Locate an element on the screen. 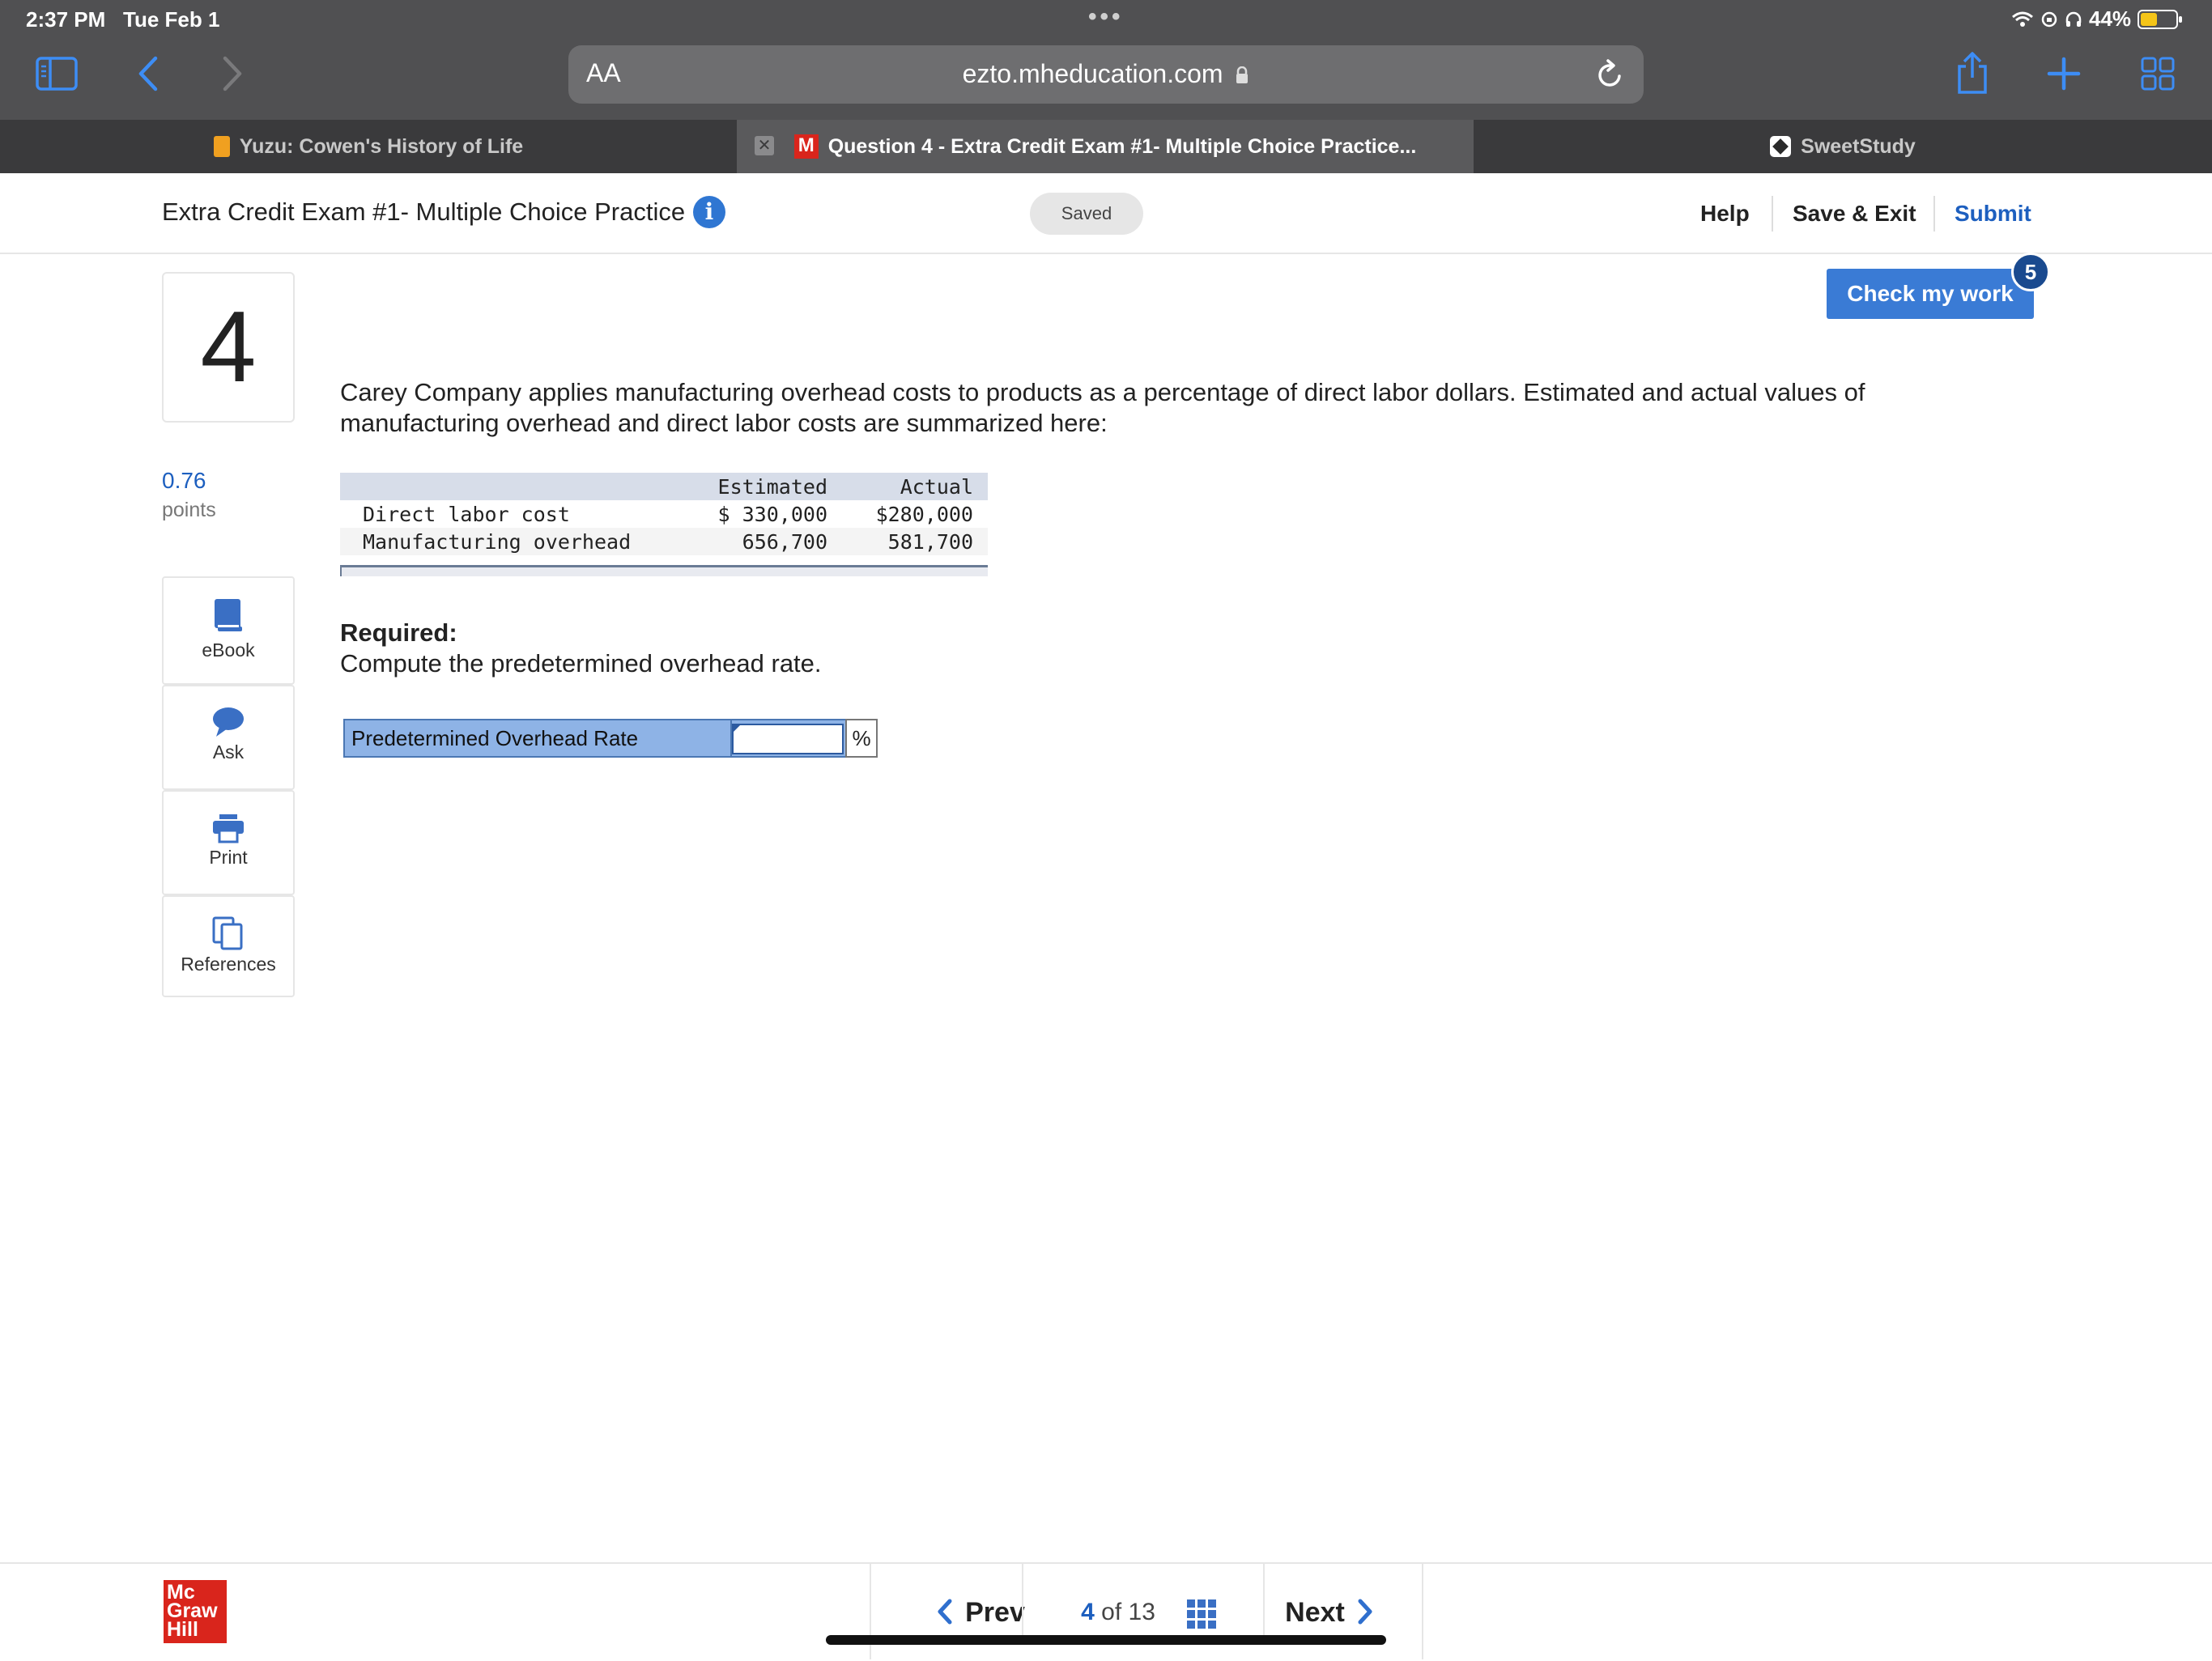 Image resolution: width=2212 pixels, height=1661 pixels. status-date: Tue Feb 1 is located at coordinates (172, 20).